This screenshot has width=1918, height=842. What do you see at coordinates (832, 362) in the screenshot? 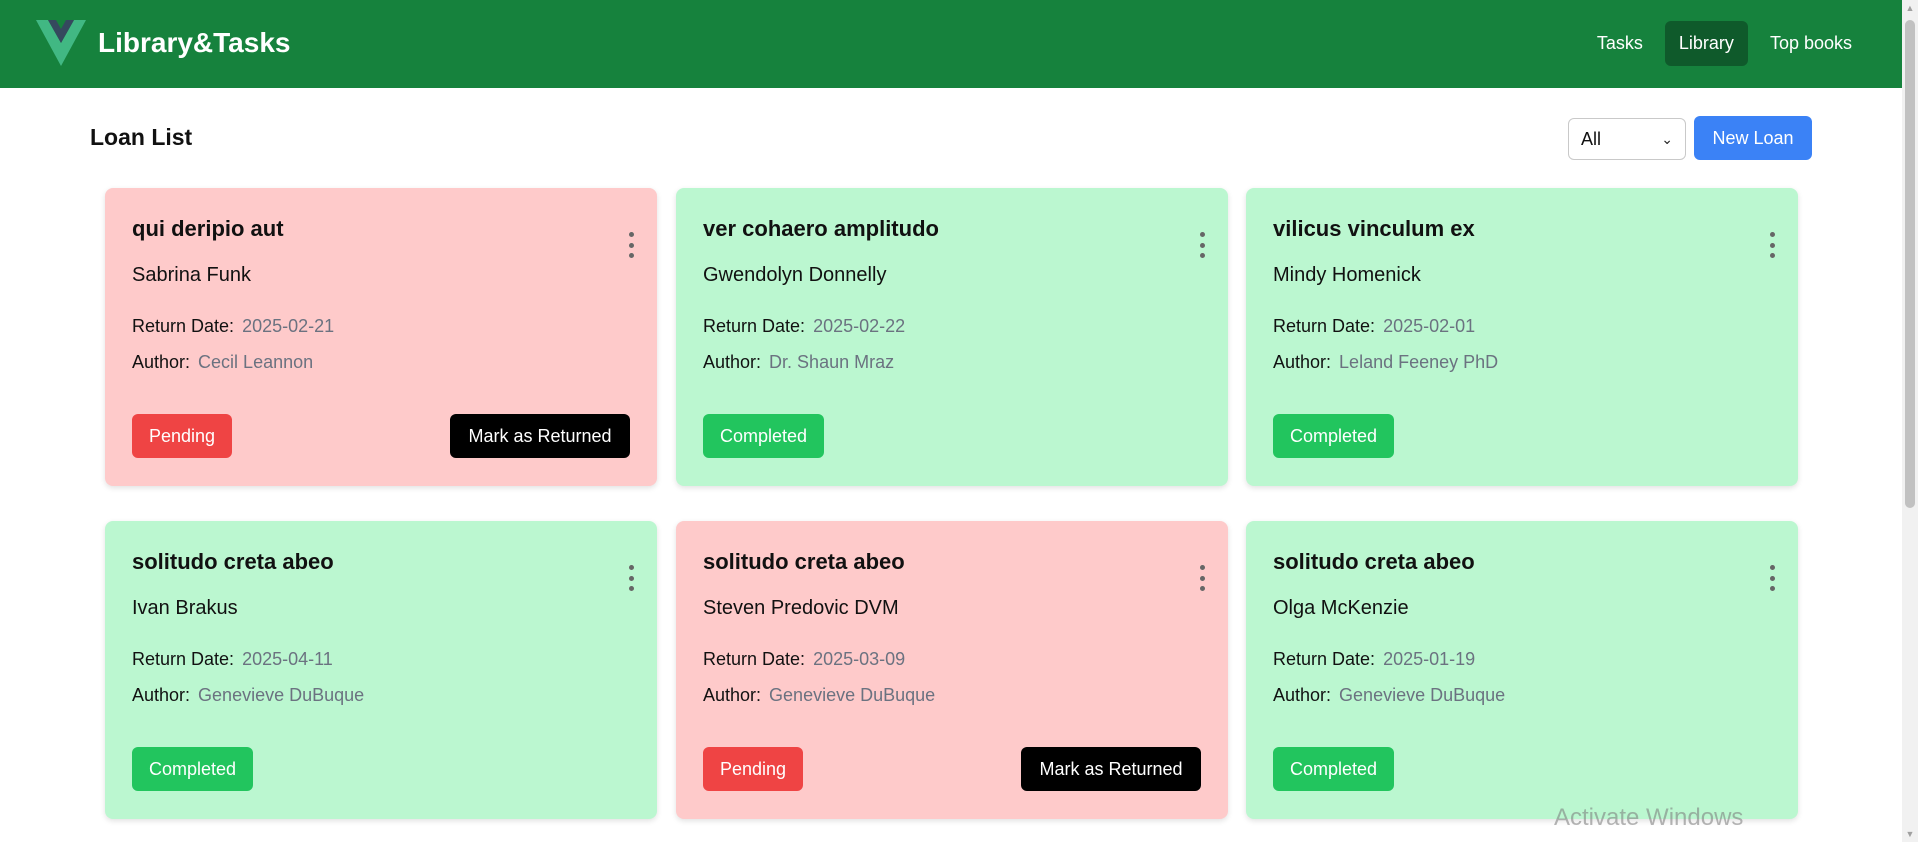
I see `author-value: Dr. Shaun Mraz` at bounding box center [832, 362].